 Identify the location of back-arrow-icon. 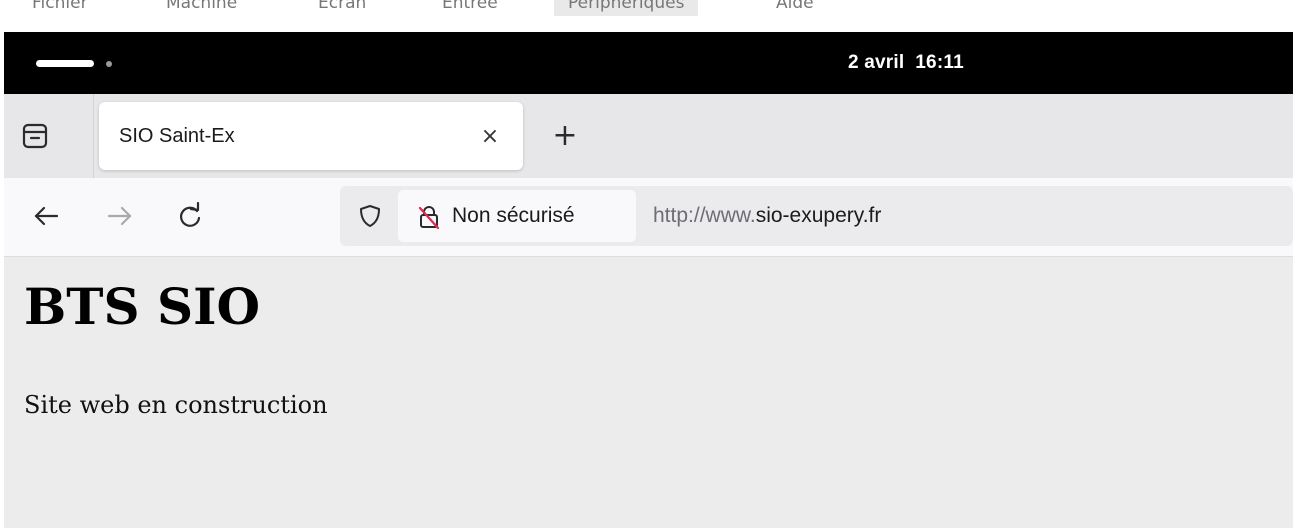
(46, 216).